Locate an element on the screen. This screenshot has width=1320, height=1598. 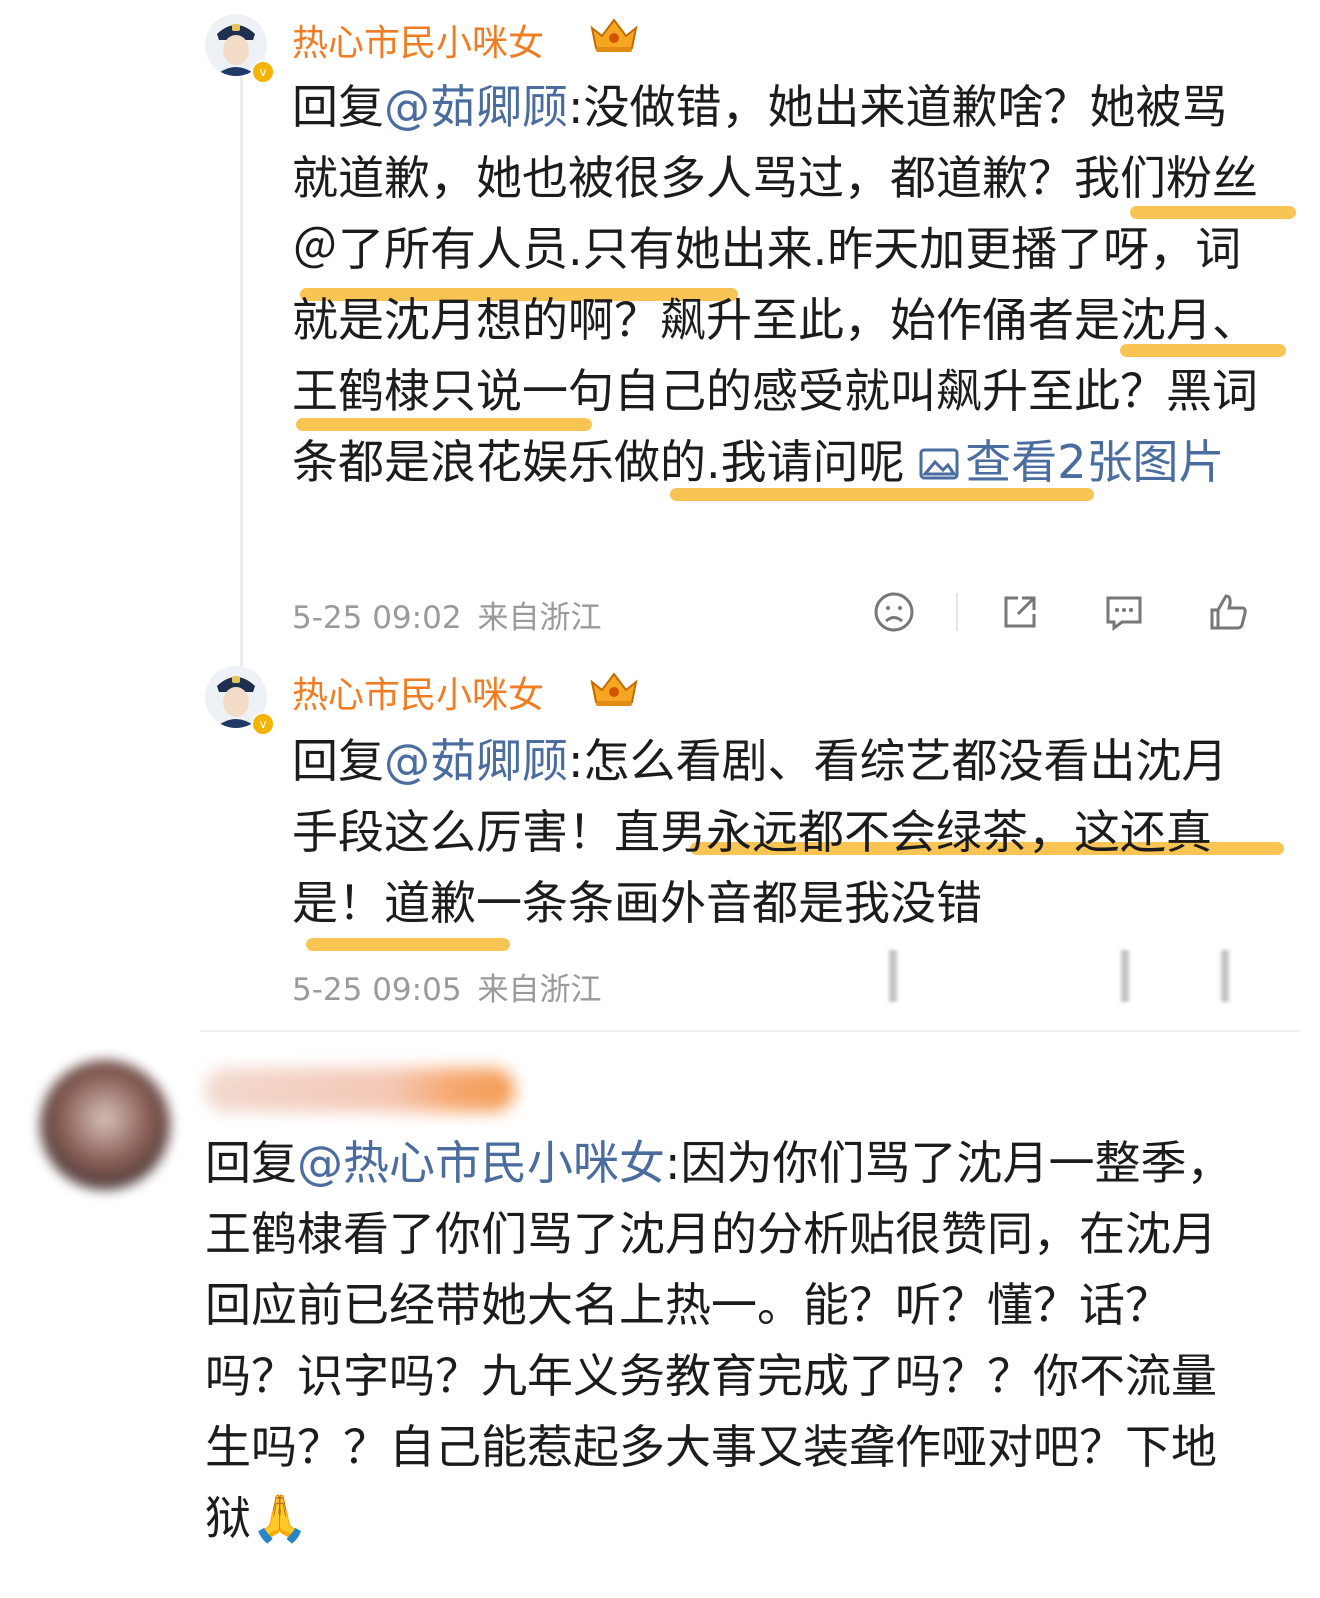
blurred-avatar is located at coordinates (105, 1125).